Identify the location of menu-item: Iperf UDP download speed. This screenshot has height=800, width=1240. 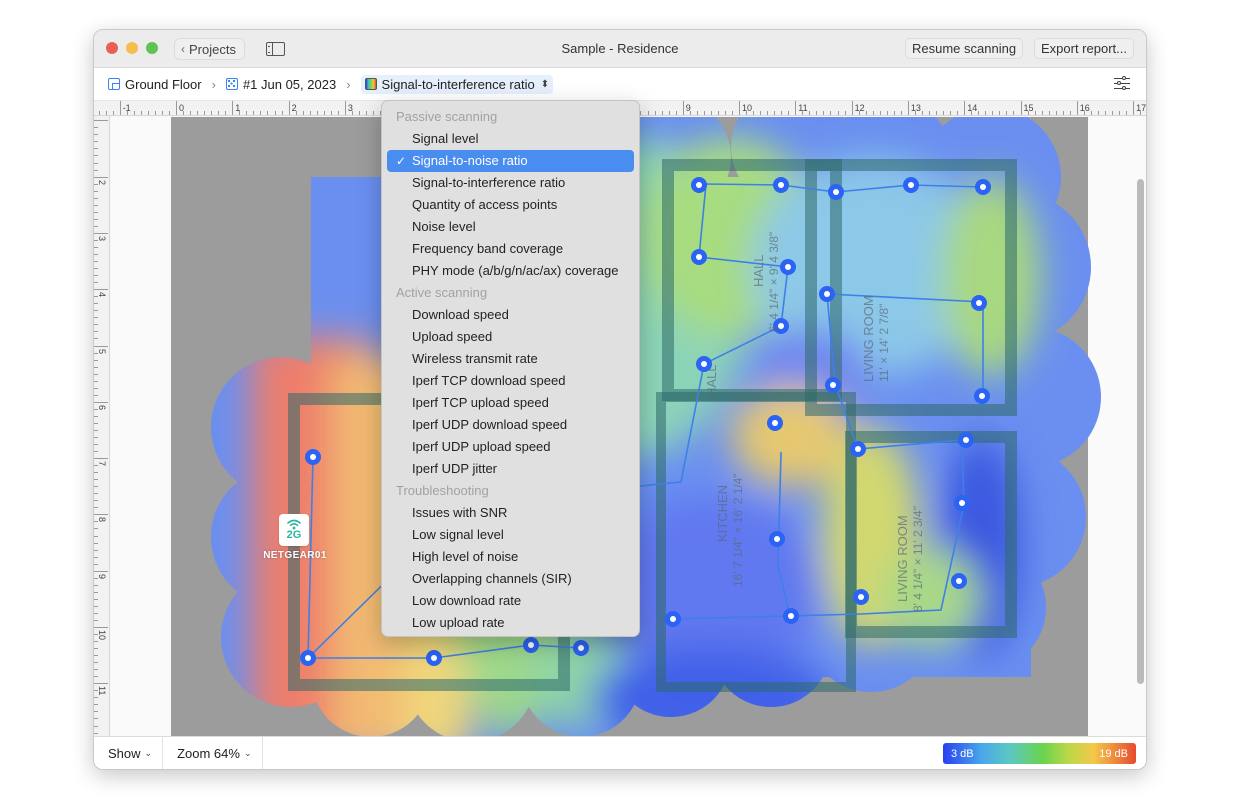
(510, 425).